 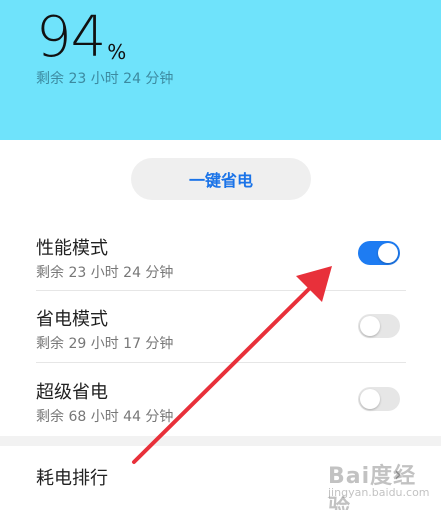 I want to click on battery-remaining-time: 剩余 23 小时 24 分钟, so click(x=105, y=79).